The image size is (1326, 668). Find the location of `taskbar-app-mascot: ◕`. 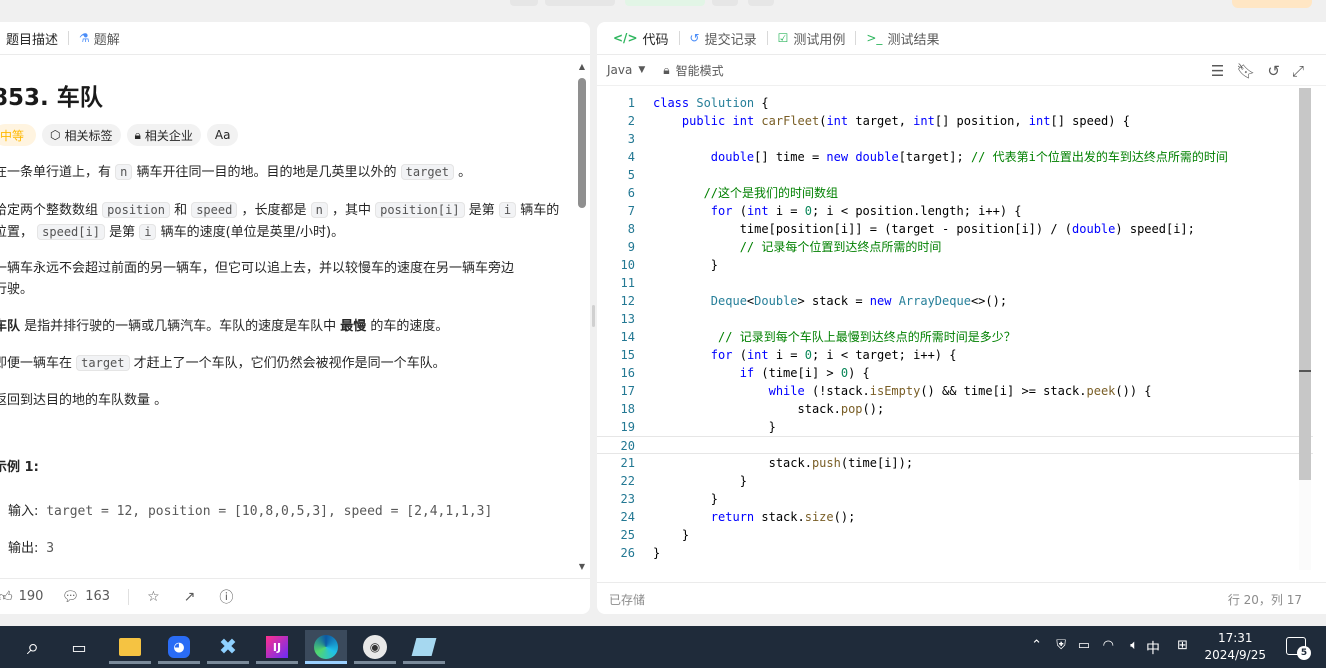

taskbar-app-mascot: ◕ is located at coordinates (179, 647).